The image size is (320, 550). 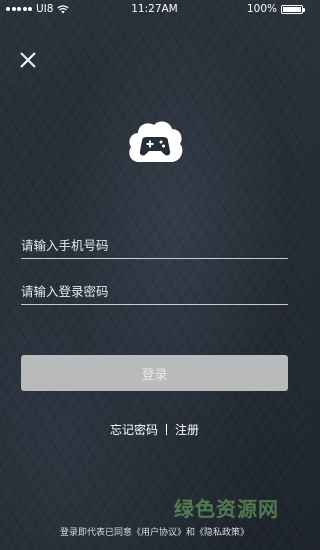 What do you see at coordinates (293, 9) in the screenshot?
I see `battery-icon` at bounding box center [293, 9].